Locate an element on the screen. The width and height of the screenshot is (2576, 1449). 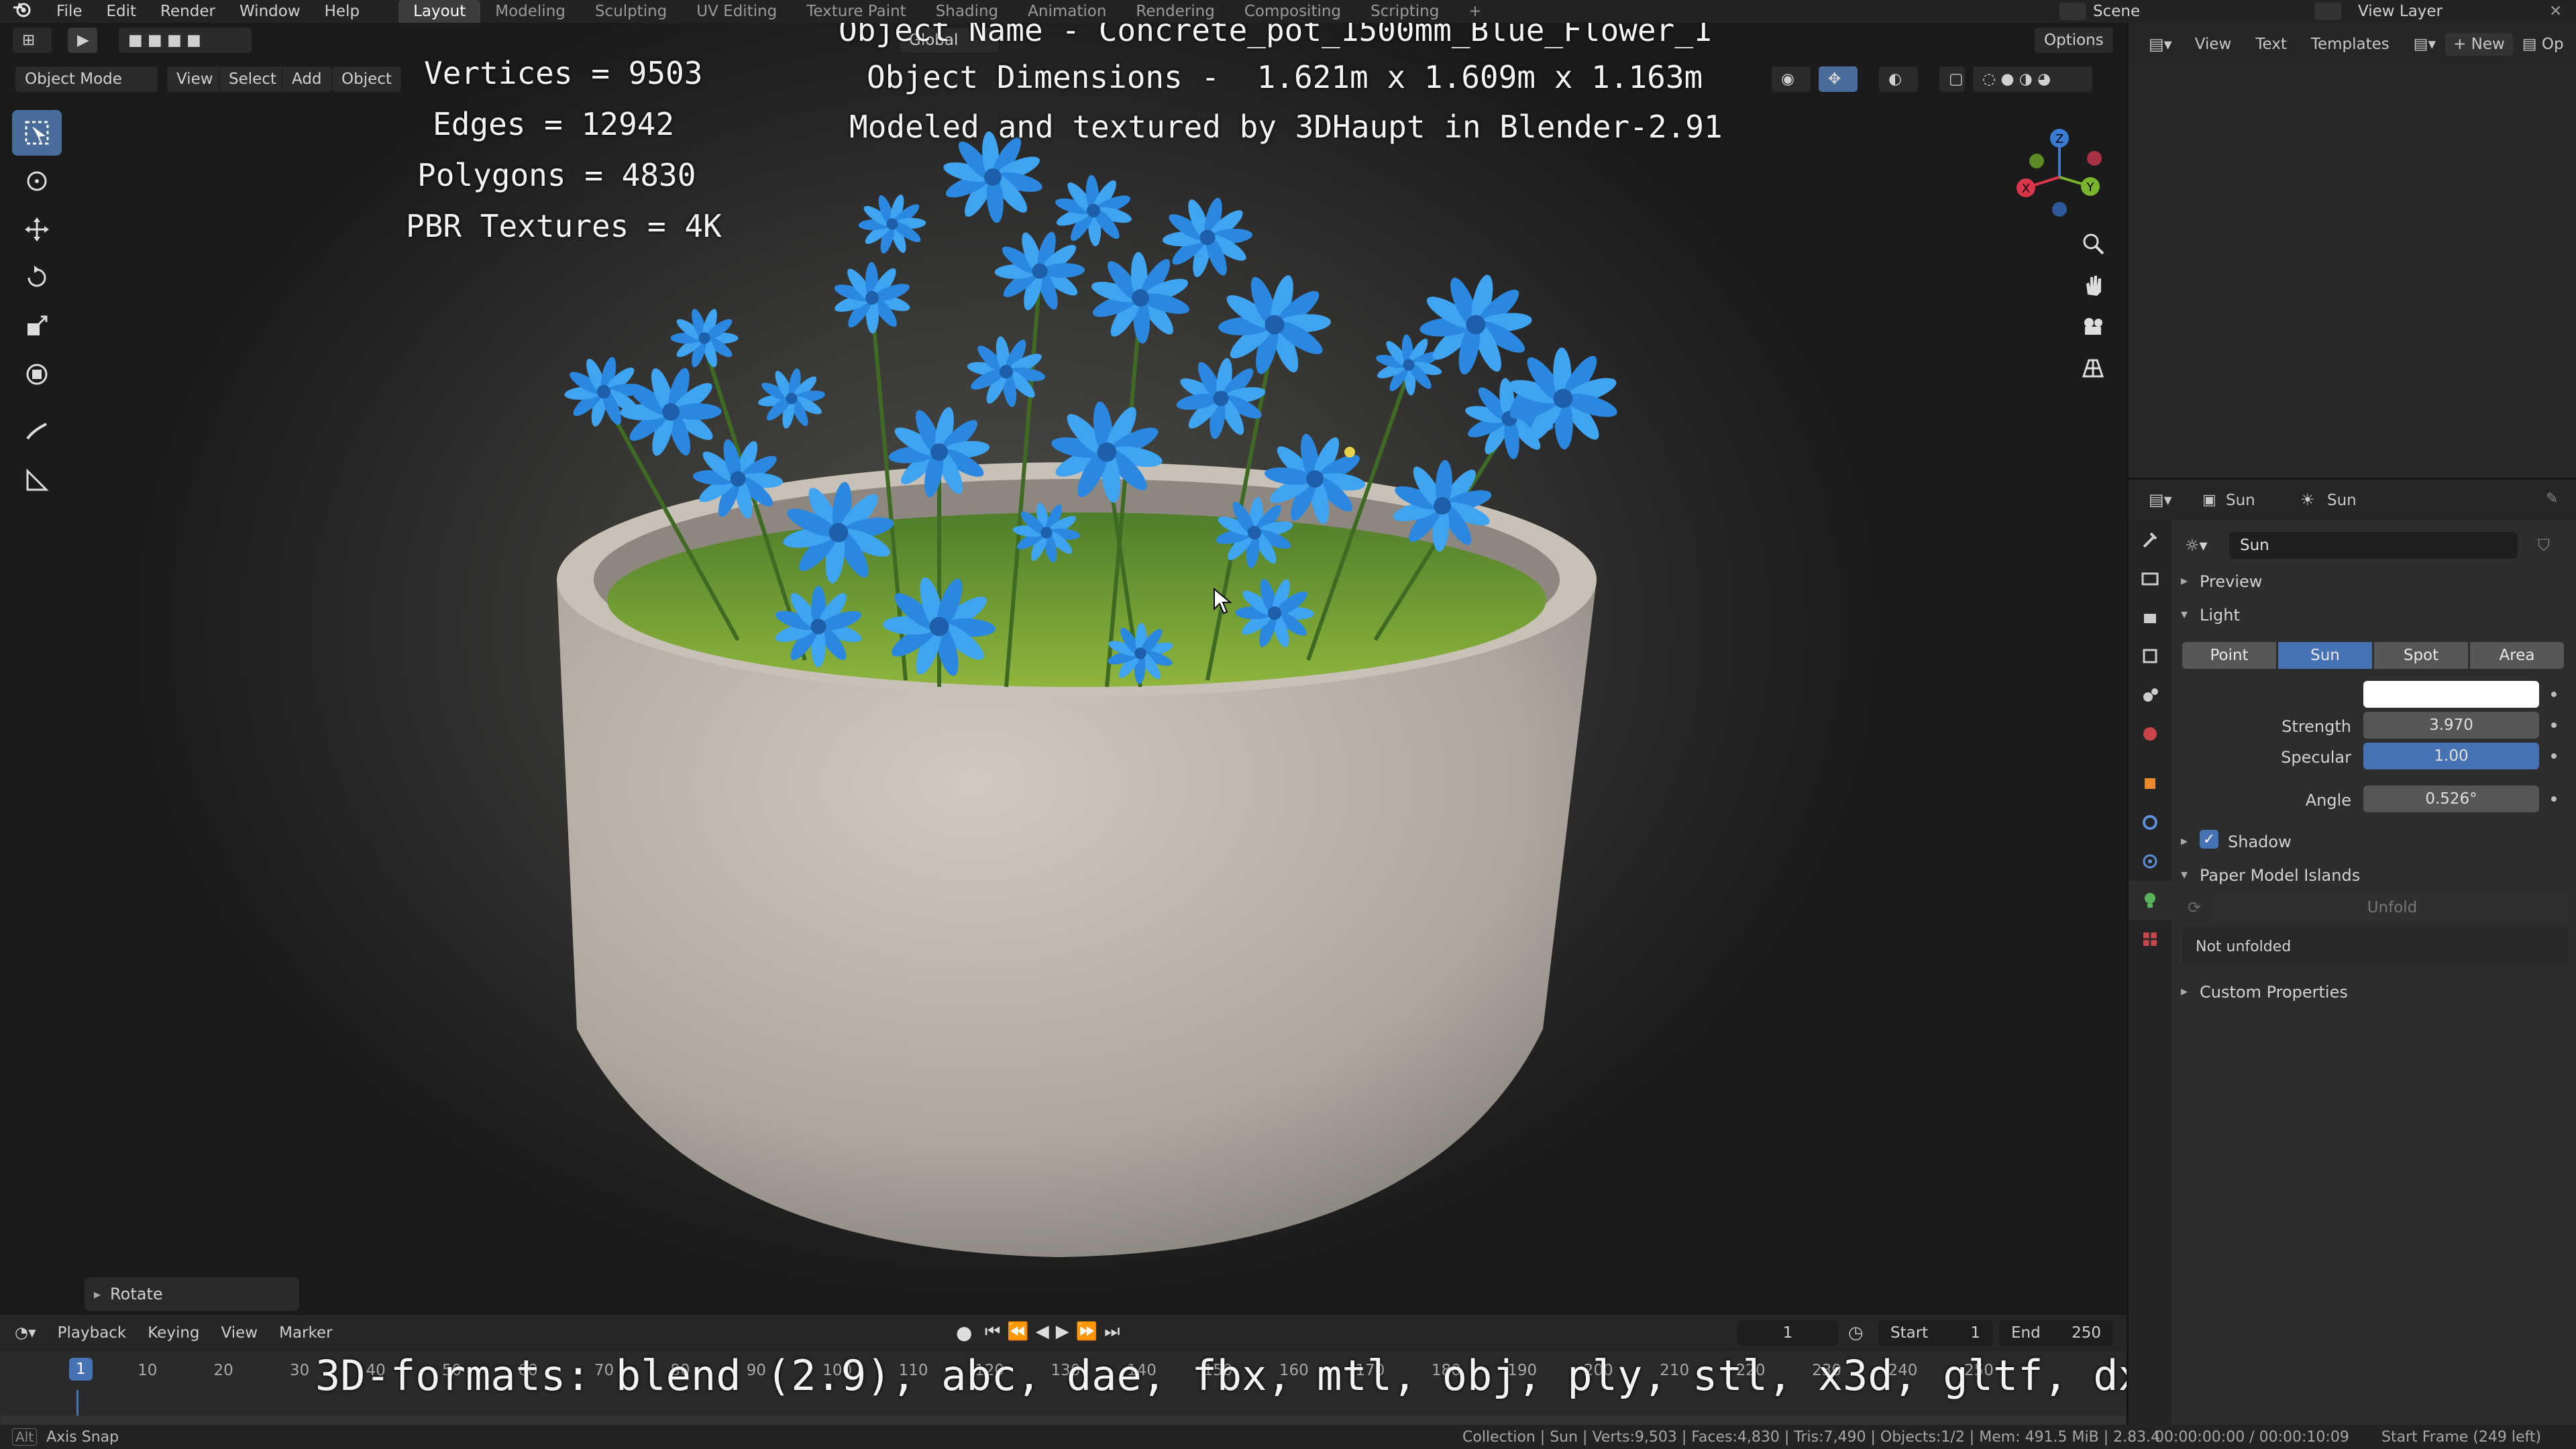
refresh-icon: ⟳ is located at coordinates (2194, 907).